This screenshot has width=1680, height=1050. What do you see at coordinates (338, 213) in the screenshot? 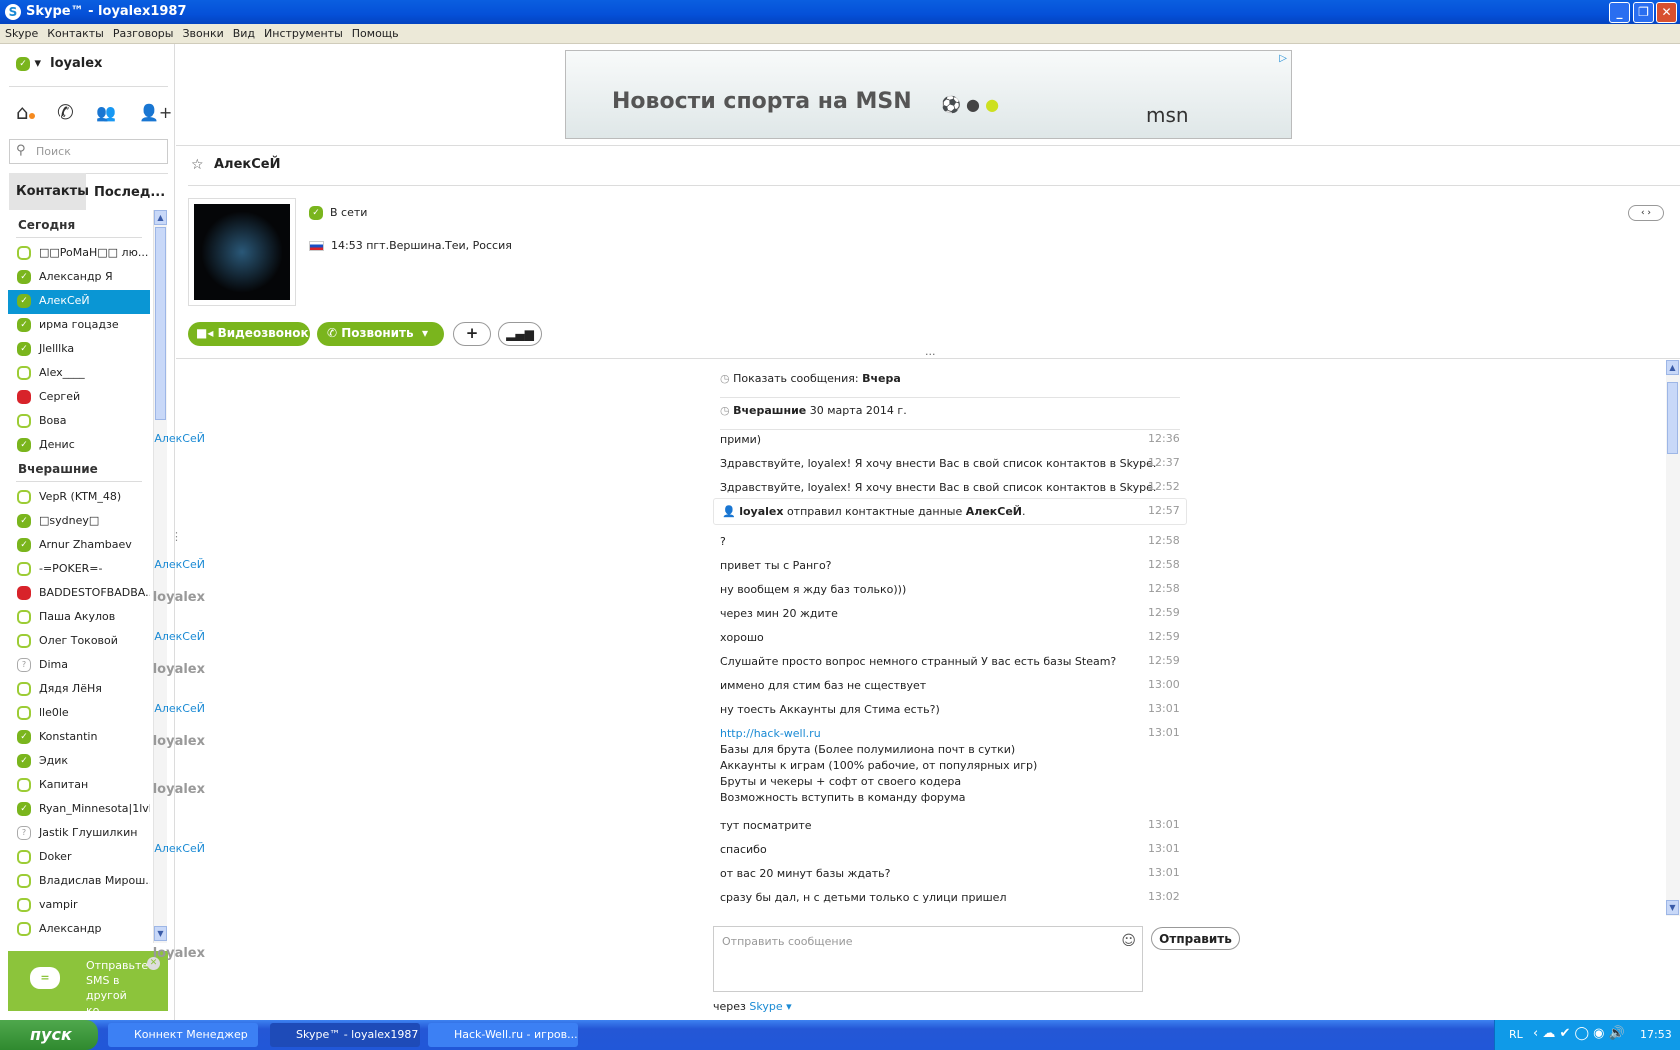
I see `contact-status: В сети` at bounding box center [338, 213].